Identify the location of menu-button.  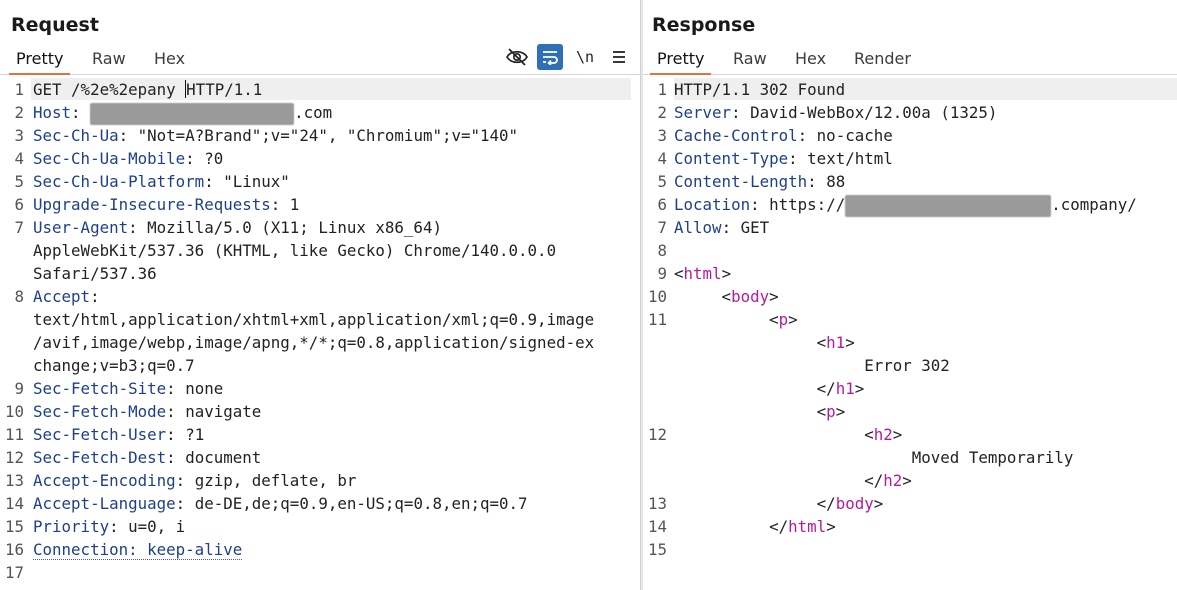
(619, 57).